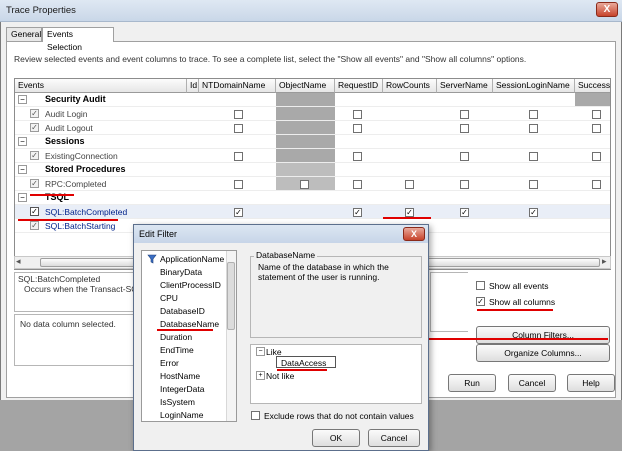 The width and height of the screenshot is (622, 451). What do you see at coordinates (414, 234) in the screenshot?
I see `dialog-close-button: X` at bounding box center [414, 234].